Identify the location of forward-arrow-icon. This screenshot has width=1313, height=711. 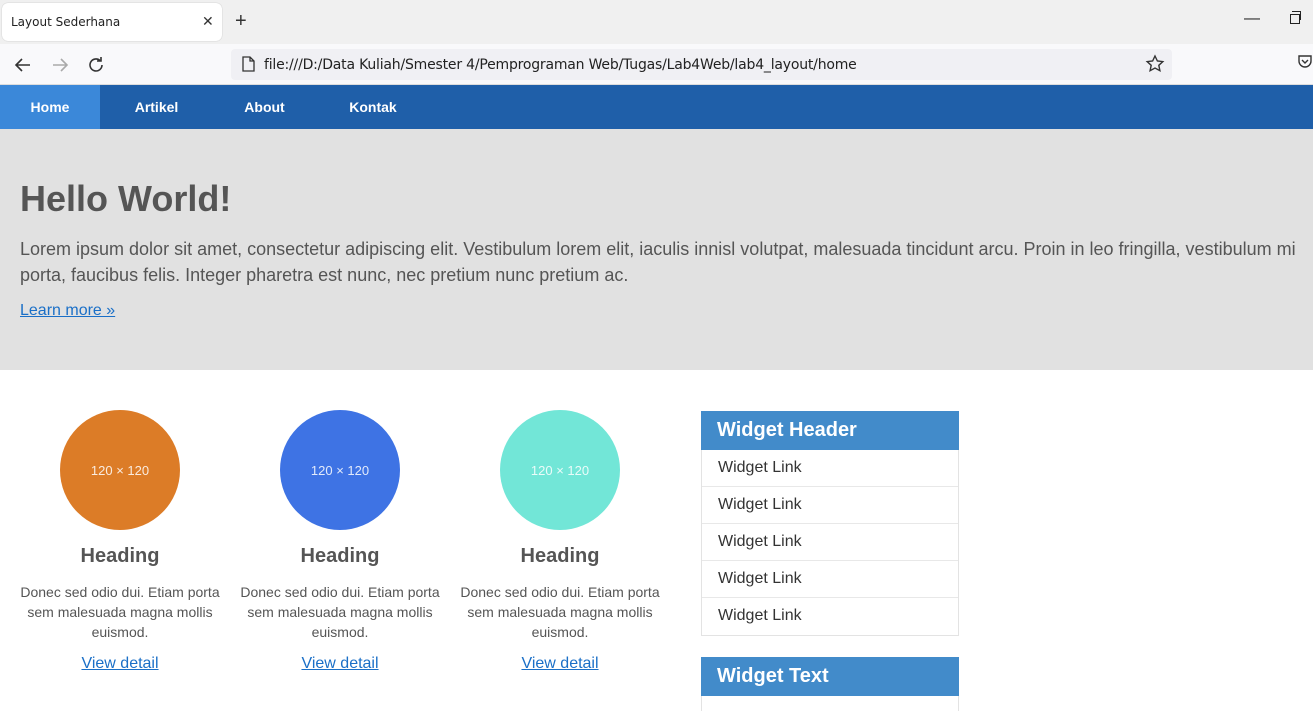
(60, 65).